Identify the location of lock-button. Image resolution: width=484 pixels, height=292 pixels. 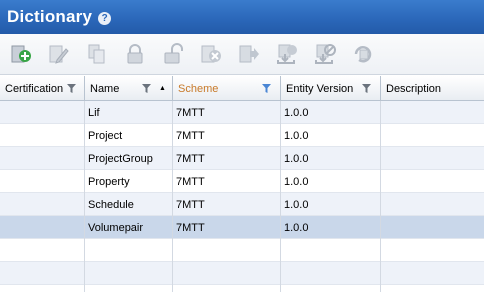
(135, 54).